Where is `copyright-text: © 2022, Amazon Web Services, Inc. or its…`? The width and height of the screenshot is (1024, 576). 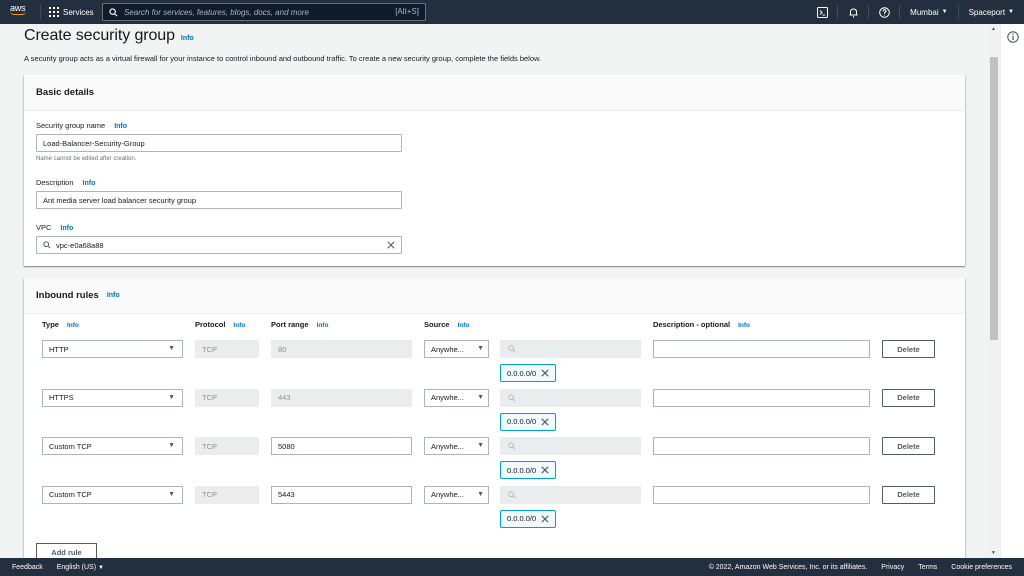
copyright-text: © 2022, Amazon Web Services, Inc. or its… is located at coordinates (788, 567).